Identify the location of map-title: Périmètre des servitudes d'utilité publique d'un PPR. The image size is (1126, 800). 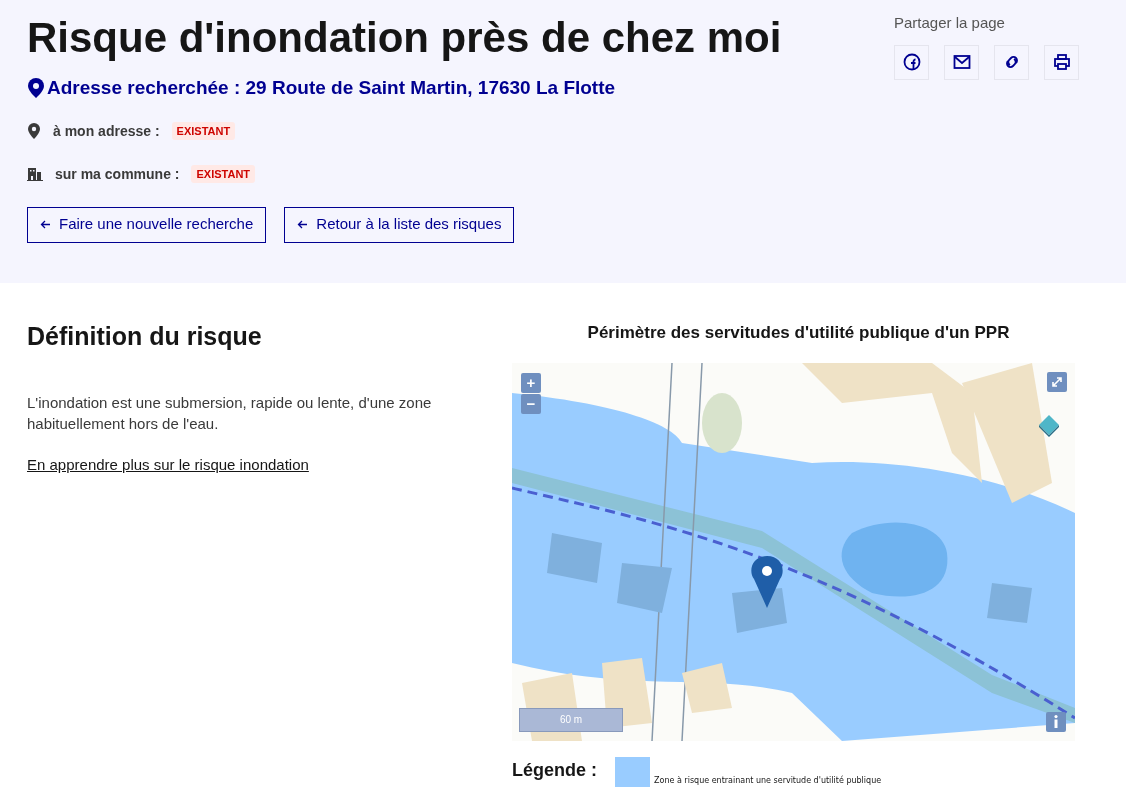
(798, 333).